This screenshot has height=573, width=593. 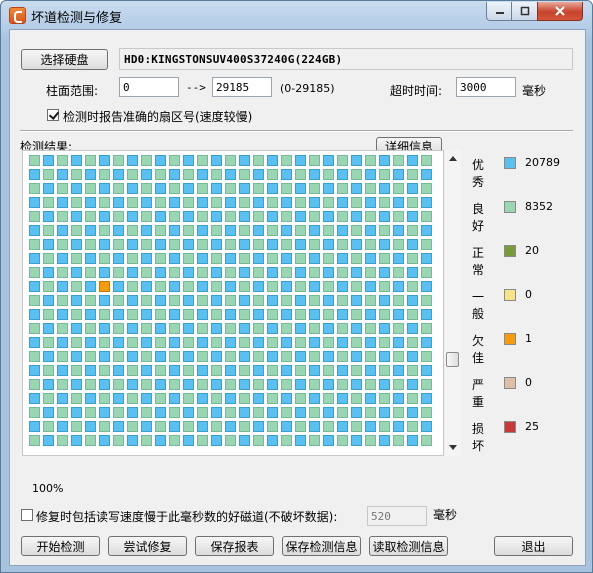 I want to click on app-logo-icon, so click(x=17, y=15).